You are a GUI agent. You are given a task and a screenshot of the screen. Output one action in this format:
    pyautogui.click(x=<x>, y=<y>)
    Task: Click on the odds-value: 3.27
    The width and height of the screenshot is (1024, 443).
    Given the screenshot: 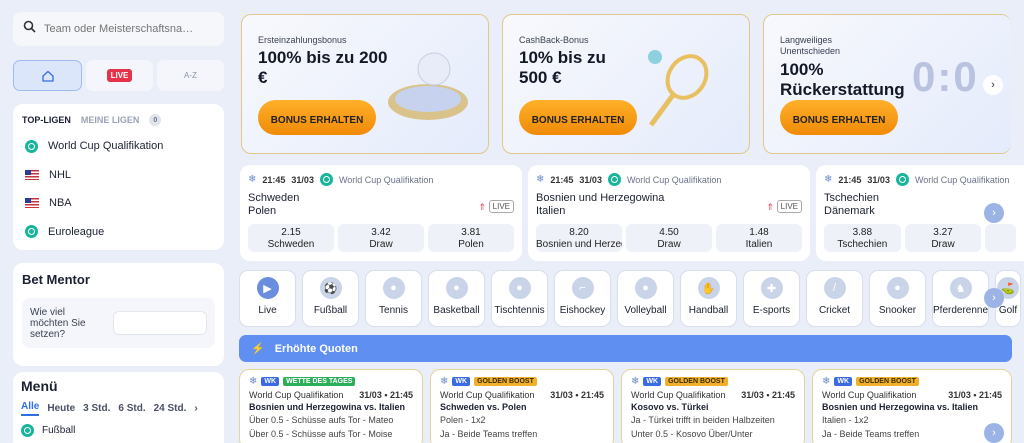 What is the action you would take?
    pyautogui.click(x=943, y=232)
    